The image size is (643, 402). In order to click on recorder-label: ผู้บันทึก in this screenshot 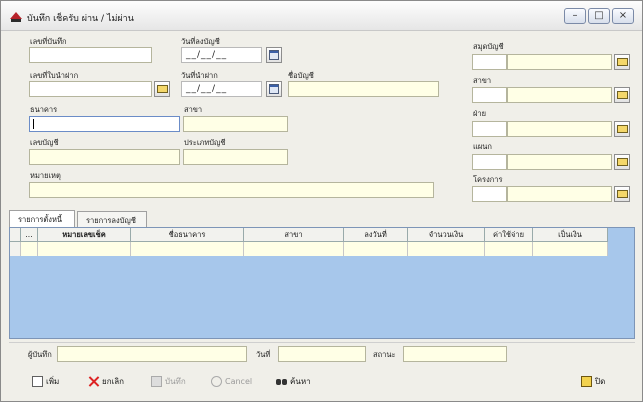, I will do `click(40, 354)`.